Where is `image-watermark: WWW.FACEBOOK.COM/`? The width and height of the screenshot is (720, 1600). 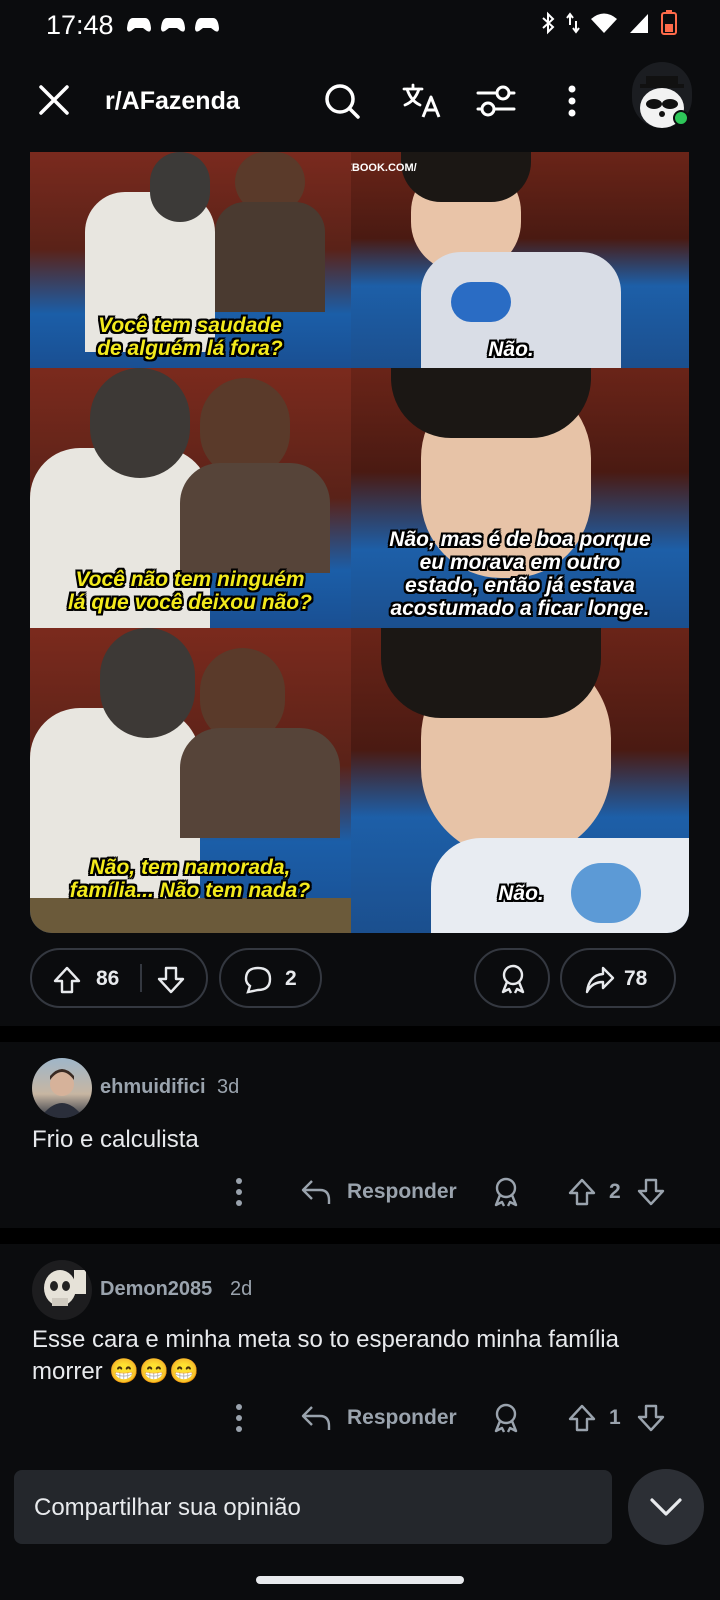 image-watermark: WWW.FACEBOOK.COM/ is located at coordinates (384, 168).